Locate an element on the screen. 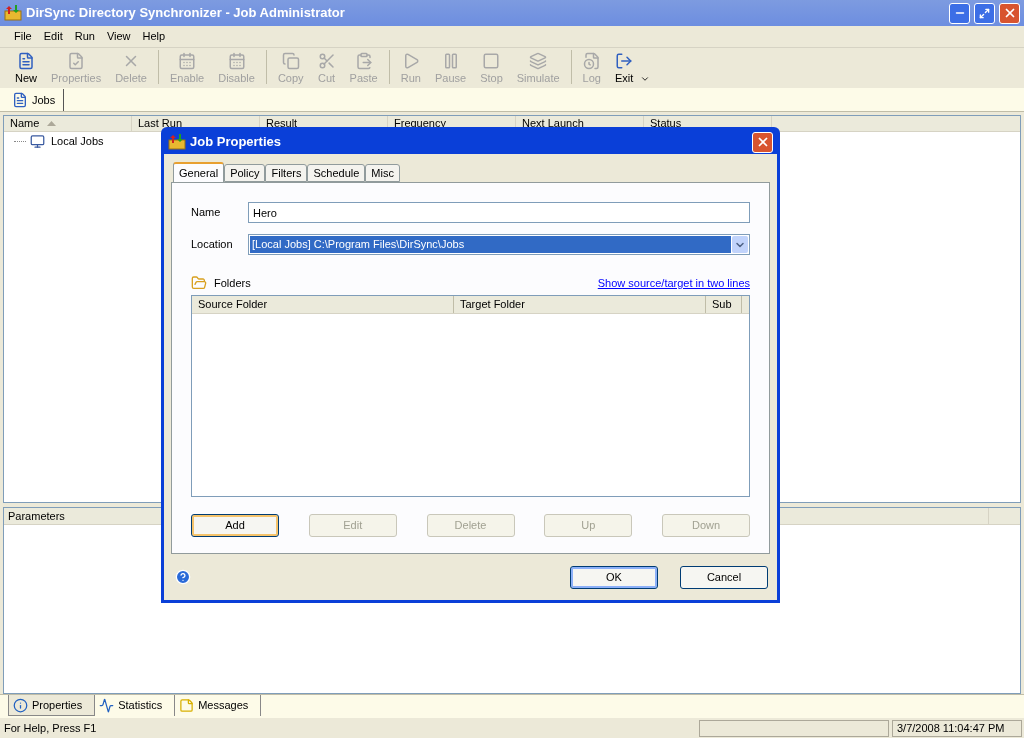 Image resolution: width=1024 pixels, height=738 pixels. field-label: Location is located at coordinates (212, 245).